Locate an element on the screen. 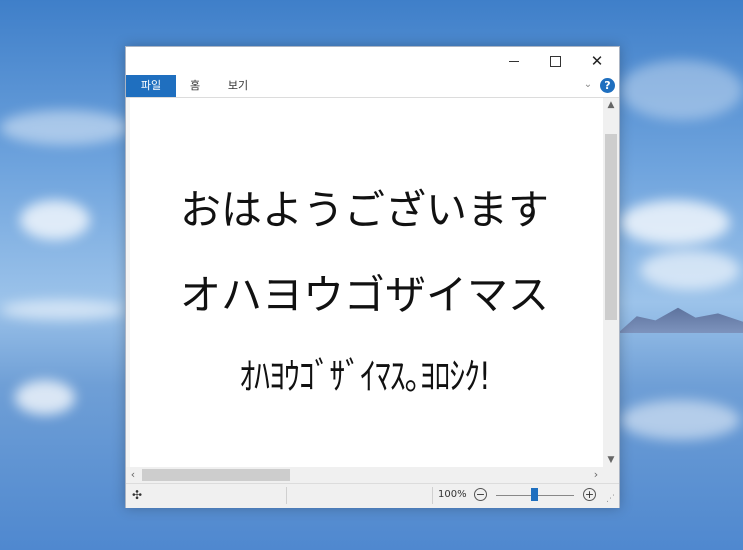 The height and width of the screenshot is (550, 743). vertical-scrollbar: ▲ ▼ is located at coordinates (611, 282).